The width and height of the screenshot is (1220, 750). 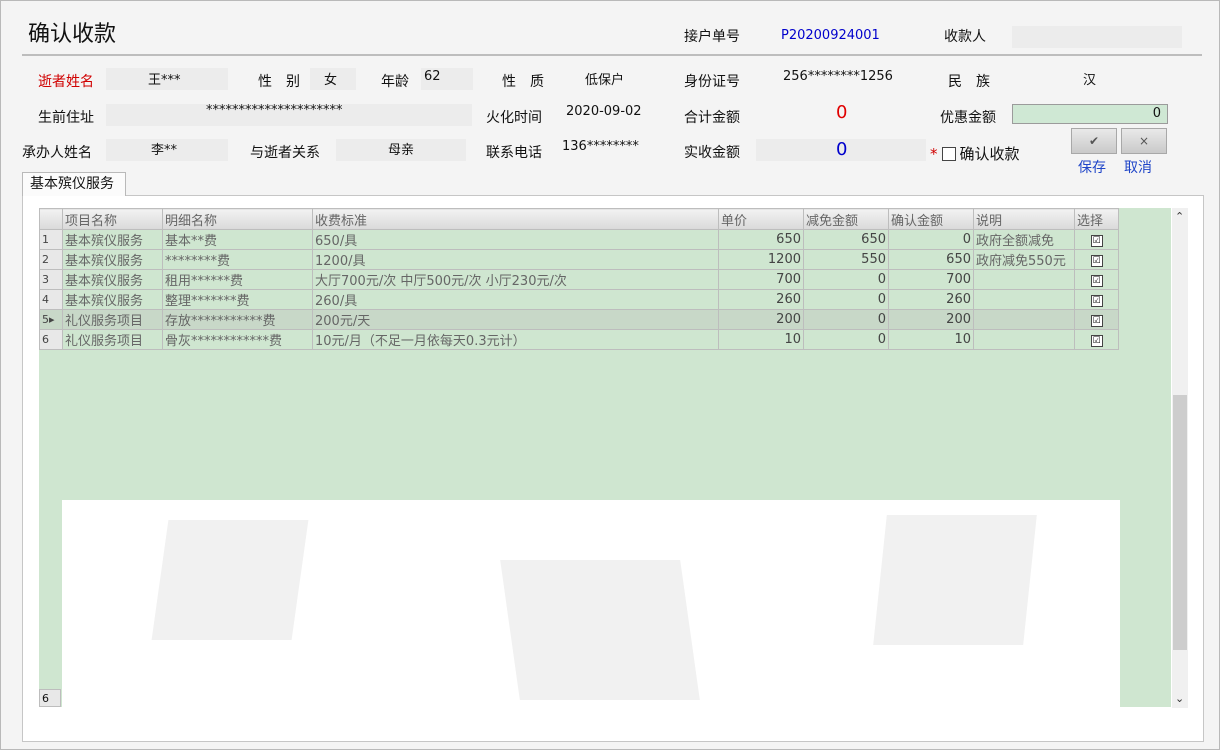 I want to click on discount-label: 优惠金额, so click(x=968, y=118).